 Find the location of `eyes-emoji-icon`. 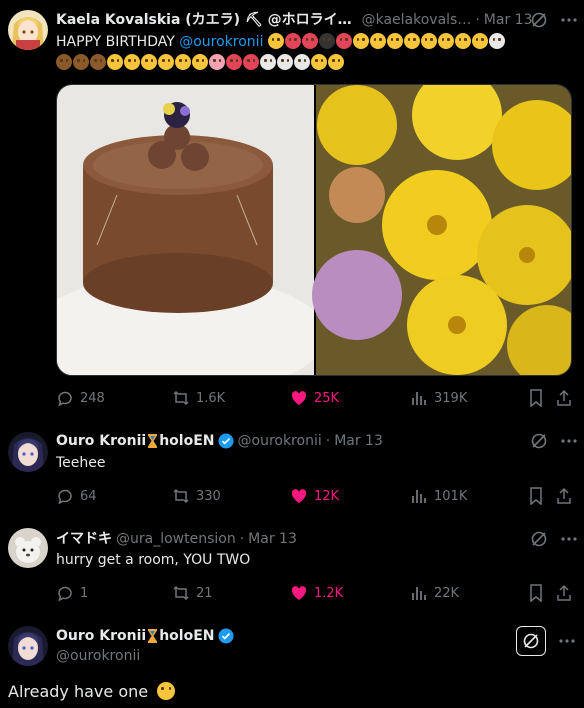

eyes-emoji-icon is located at coordinates (302, 62).